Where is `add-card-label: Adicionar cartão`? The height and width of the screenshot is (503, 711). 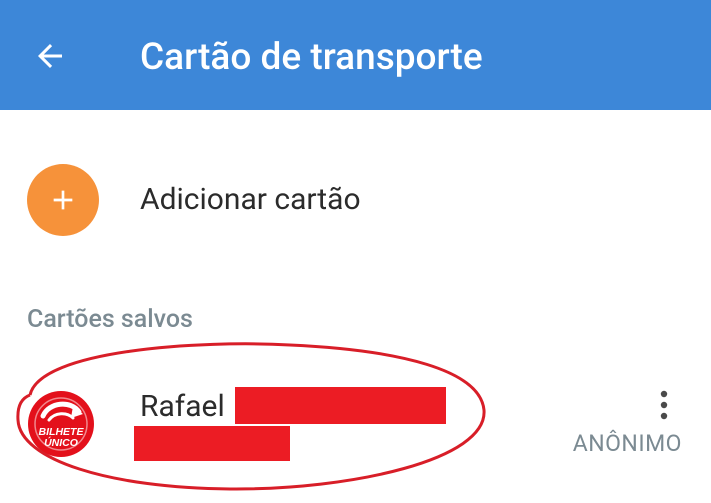 add-card-label: Adicionar cartão is located at coordinates (250, 199).